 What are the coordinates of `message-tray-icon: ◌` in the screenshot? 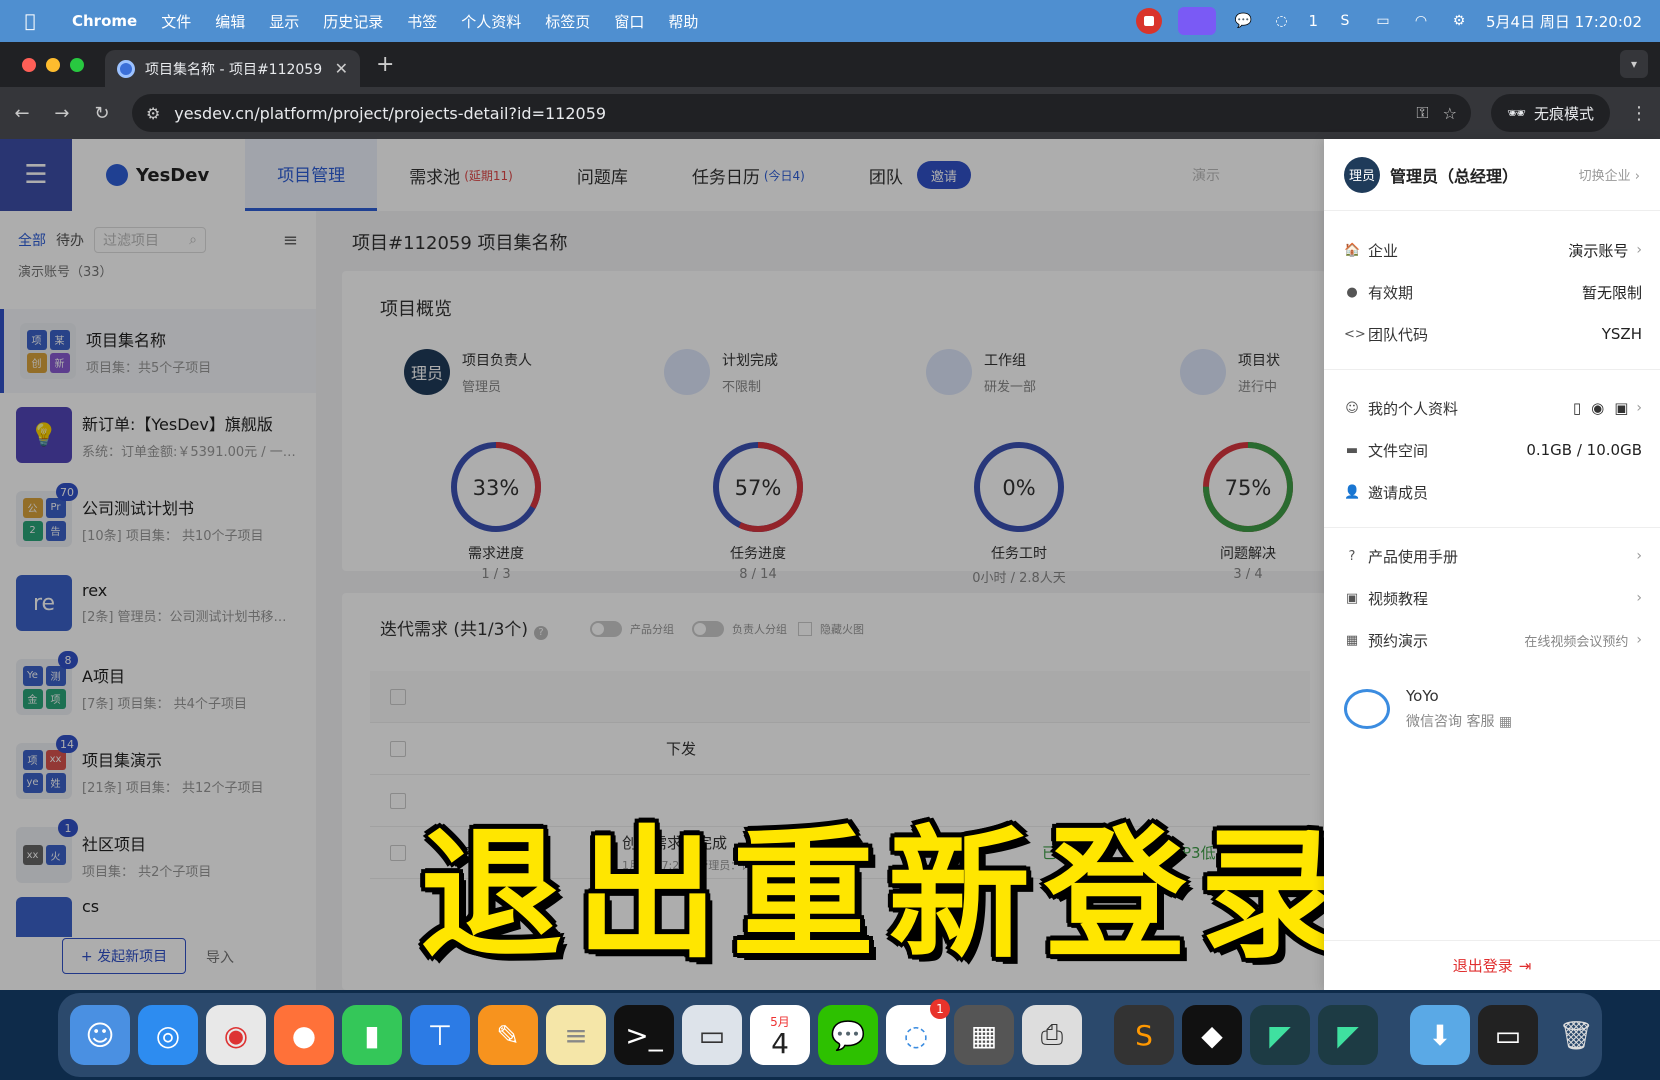 It's located at (1281, 21).